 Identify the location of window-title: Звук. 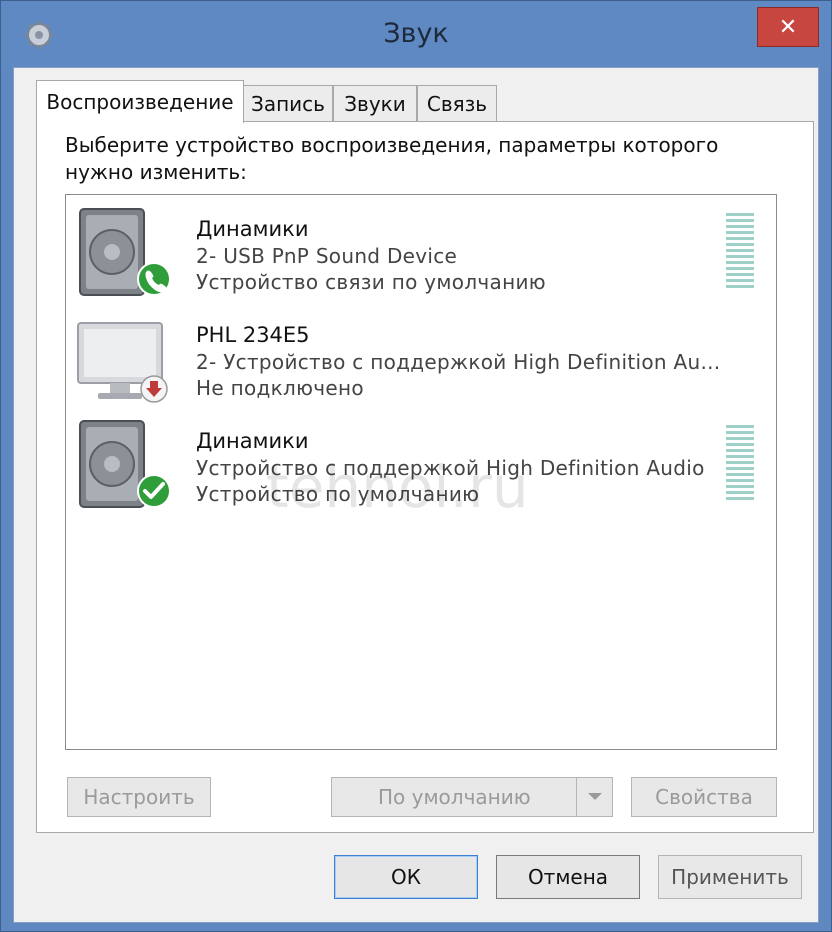
(416, 33).